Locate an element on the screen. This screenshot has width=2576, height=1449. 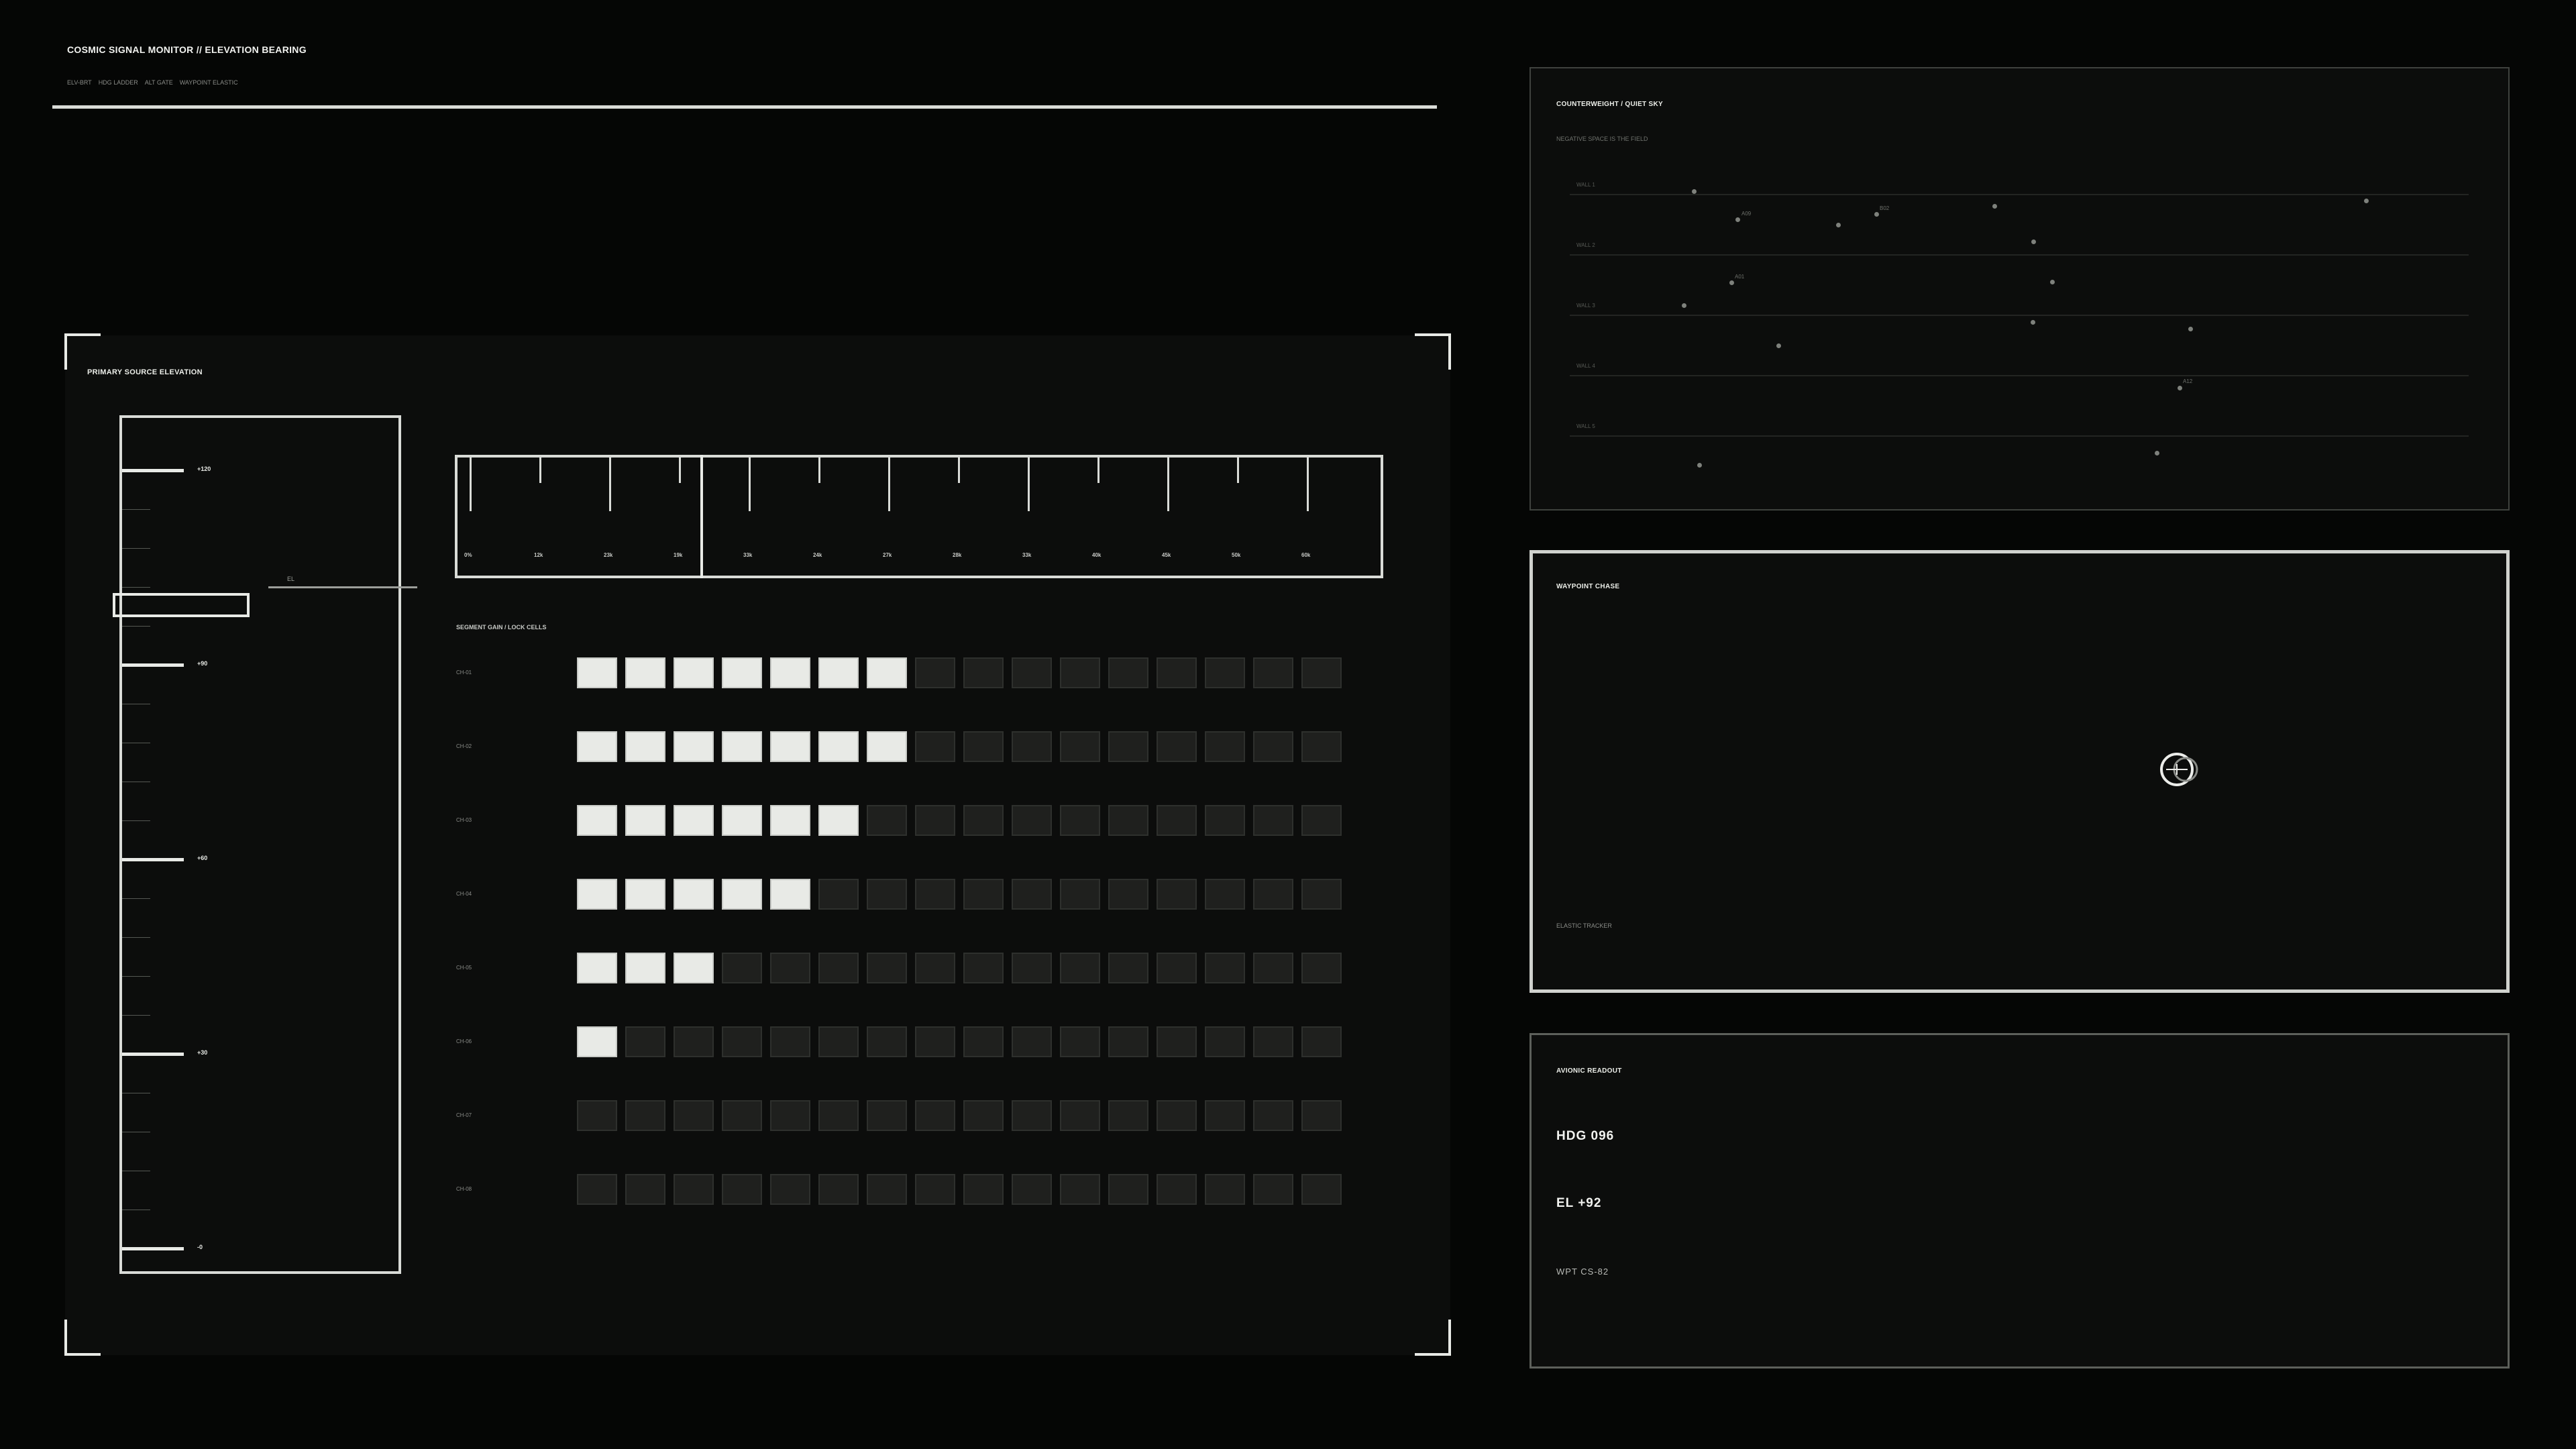
subnav-item-hdg: HDG LADDER is located at coordinates (118, 82).